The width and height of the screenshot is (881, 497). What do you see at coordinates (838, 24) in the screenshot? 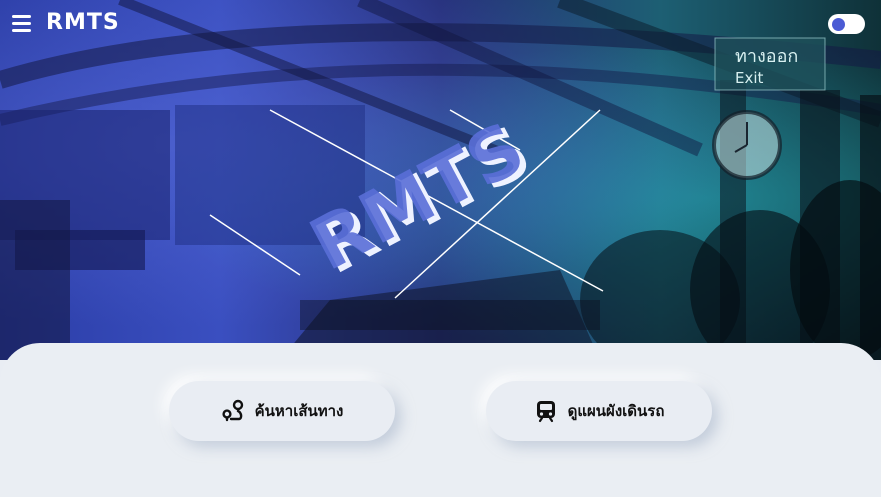
I see `toggle-knob` at bounding box center [838, 24].